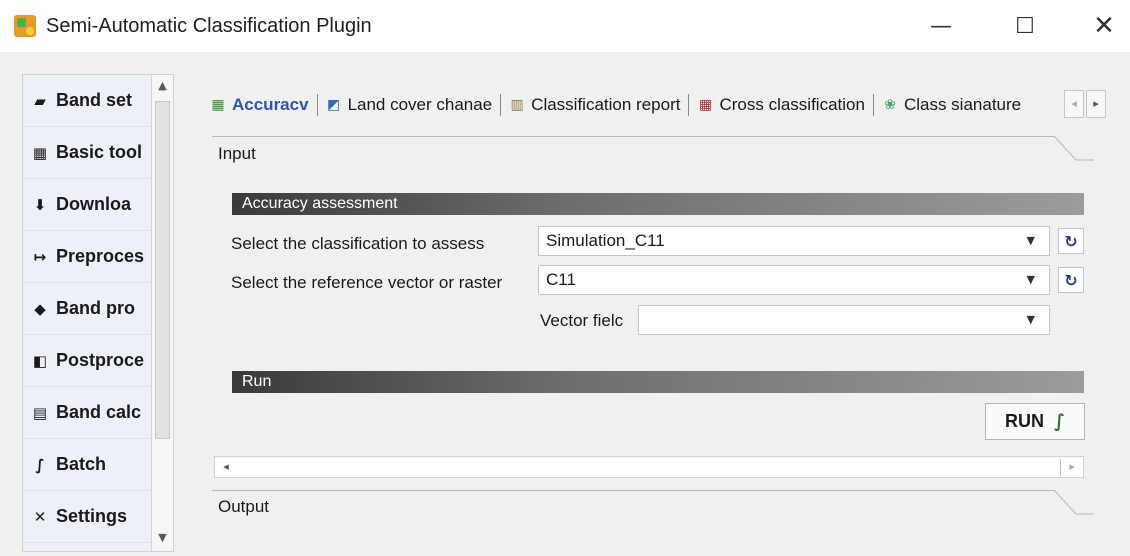 The height and width of the screenshot is (556, 1130). What do you see at coordinates (162, 538) in the screenshot?
I see `scroll-down-icon: ▼` at bounding box center [162, 538].